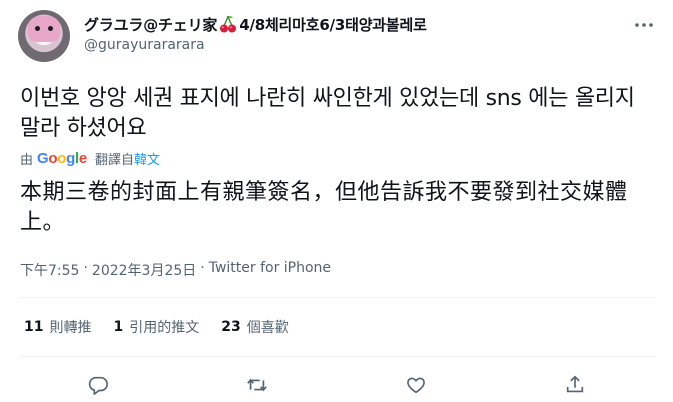 This screenshot has height=402, width=673. I want to click on translated-text: 本期三卷的封面上有親筆簽名，但他告訴我不要發到社交媒體上。, so click(324, 207).